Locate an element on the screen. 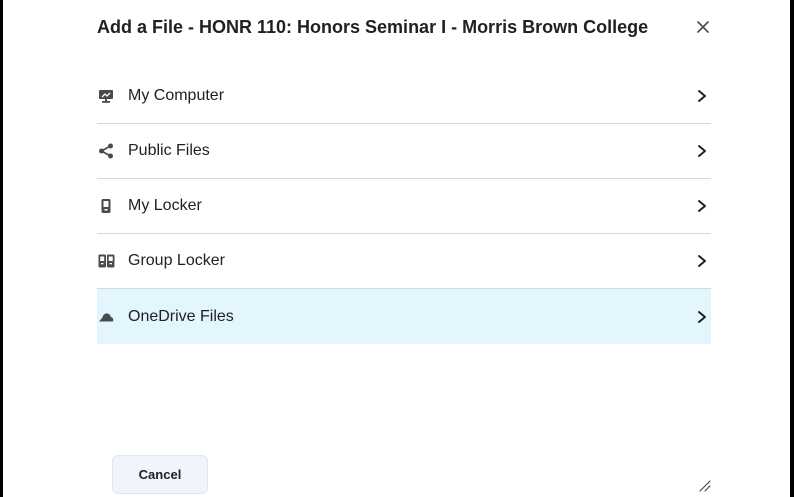 This screenshot has height=497, width=794. option-my-computer: My Computer is located at coordinates (404, 96).